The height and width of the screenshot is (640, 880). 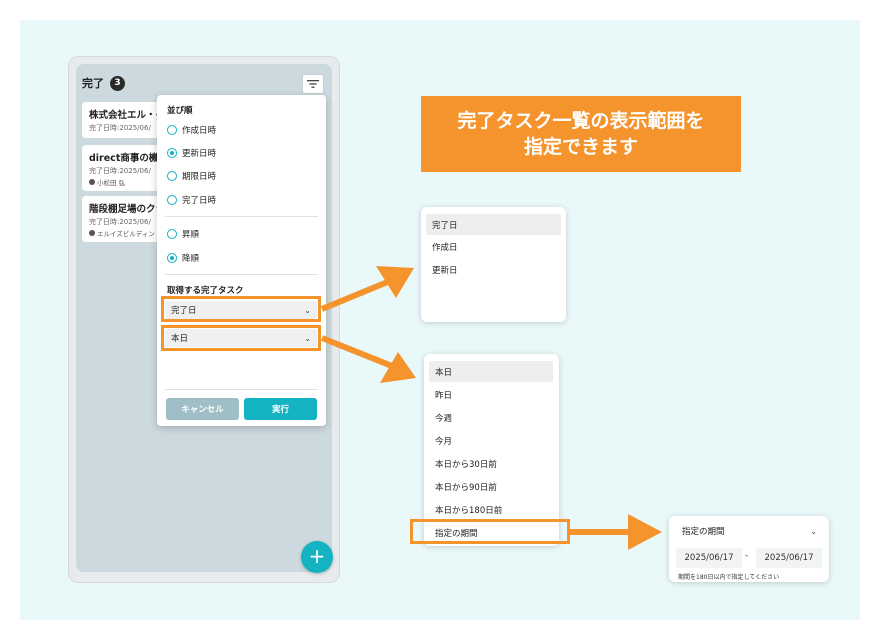 I want to click on range-option: 本日から90日前, so click(x=491, y=486).